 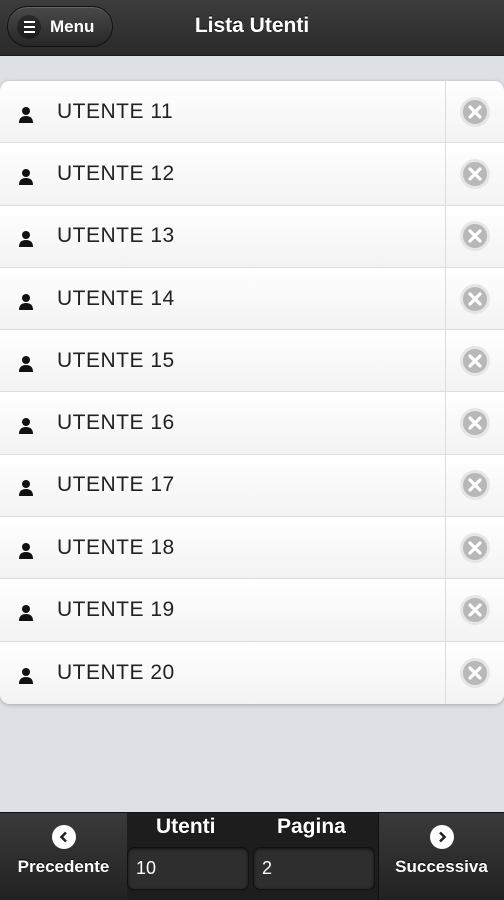 I want to click on user-row-link: UTENTE 15, so click(x=223, y=361).